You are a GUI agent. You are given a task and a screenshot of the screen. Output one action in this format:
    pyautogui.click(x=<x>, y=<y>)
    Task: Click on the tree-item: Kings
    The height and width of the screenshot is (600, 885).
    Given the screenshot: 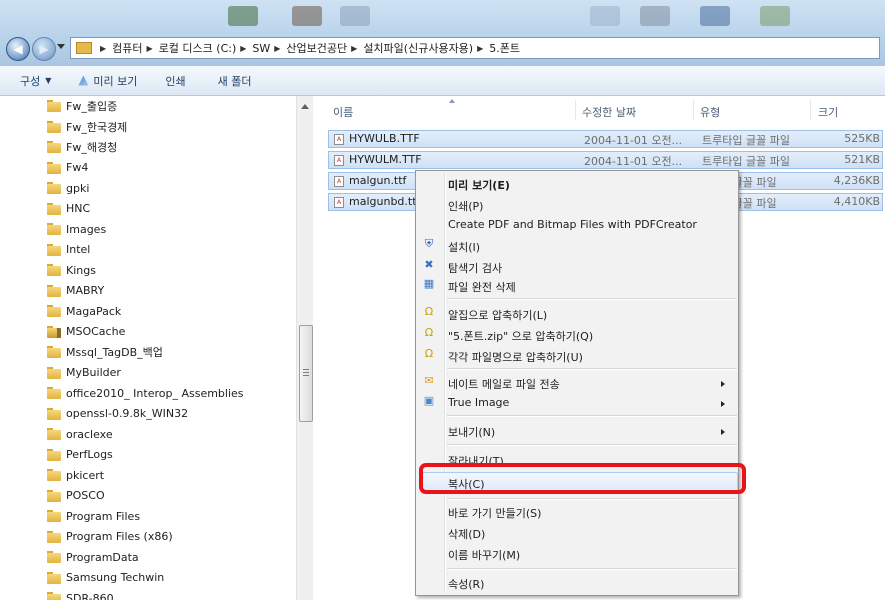 What is the action you would take?
    pyautogui.click(x=148, y=270)
    